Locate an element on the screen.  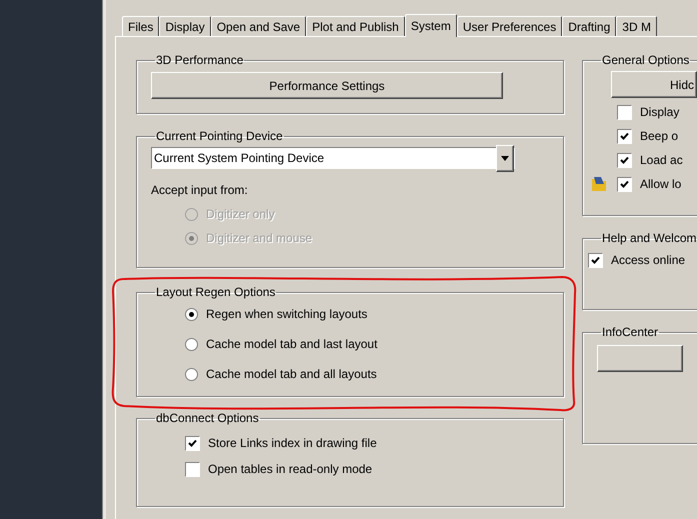
tab: Open and Save is located at coordinates (258, 26).